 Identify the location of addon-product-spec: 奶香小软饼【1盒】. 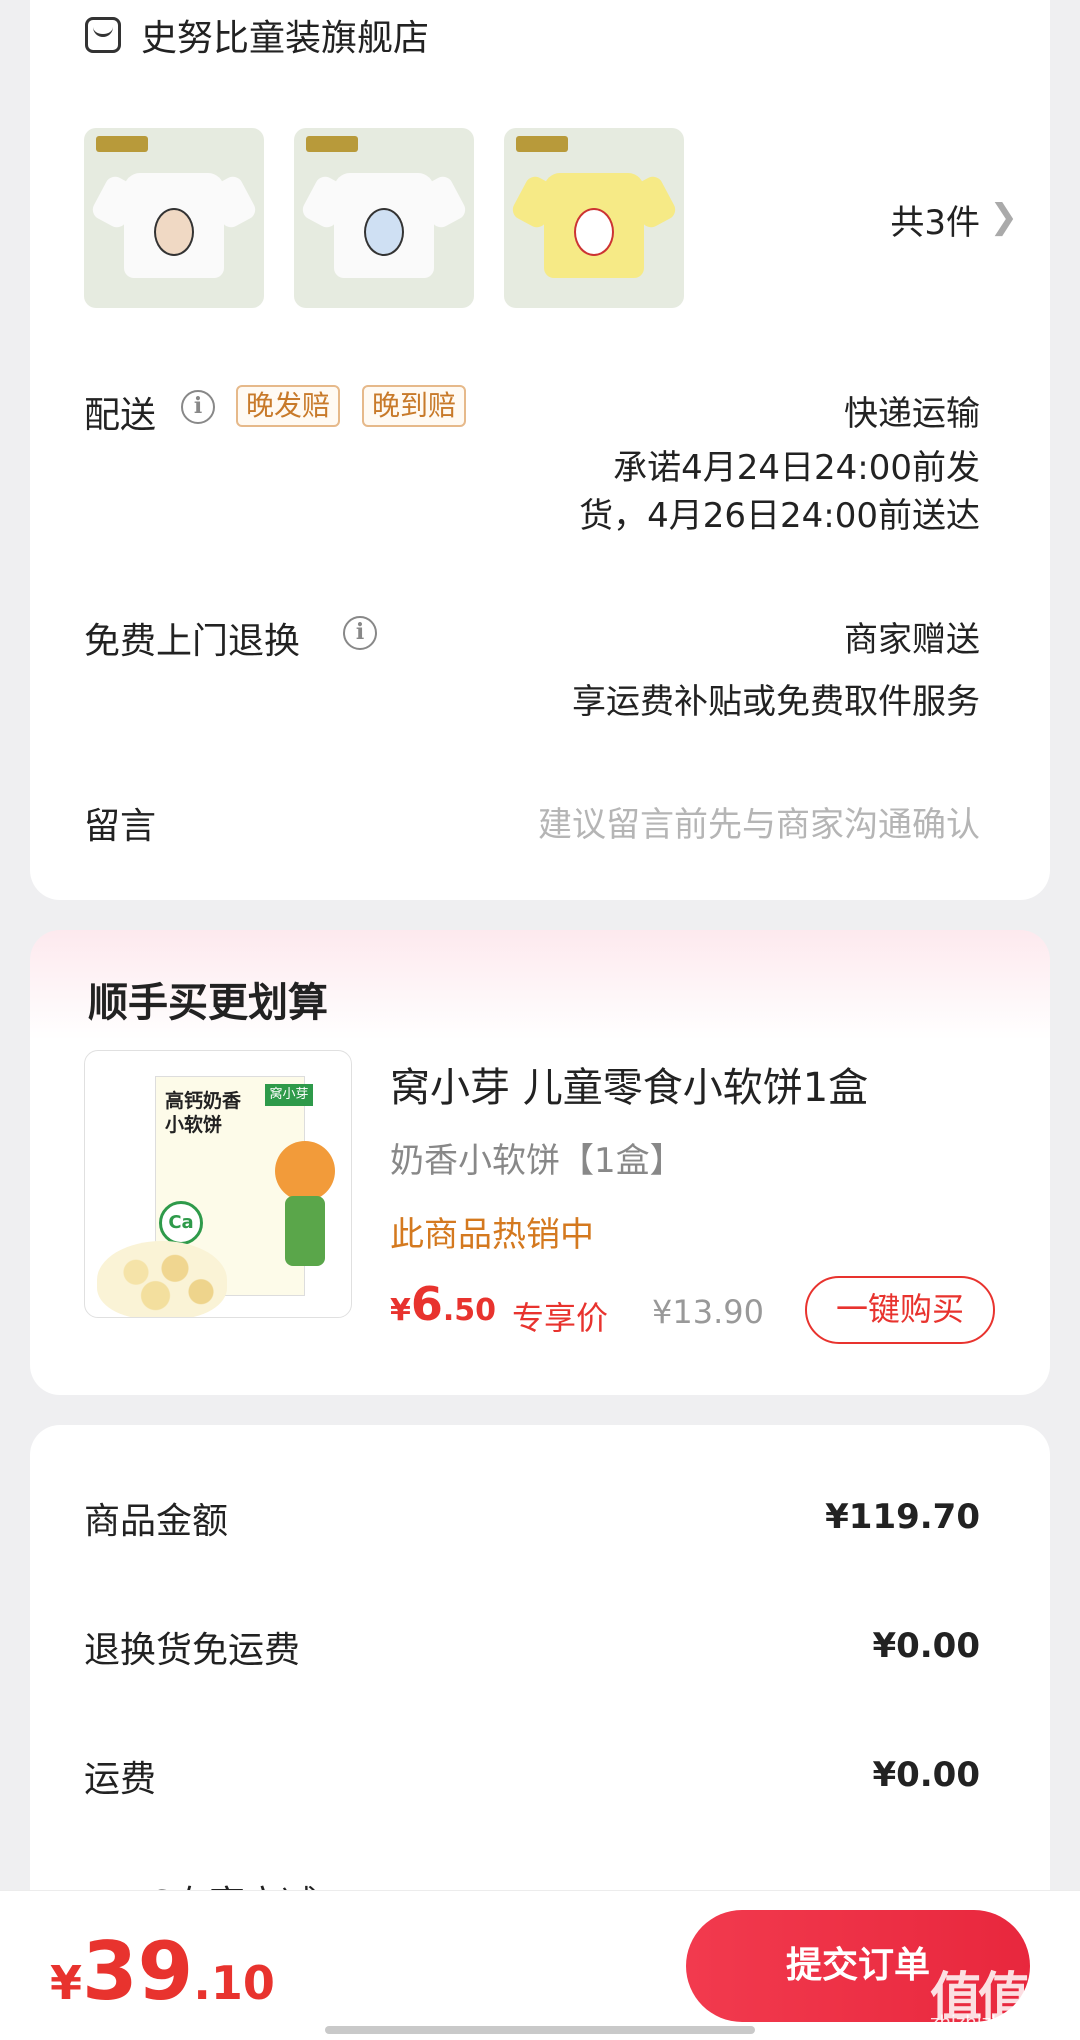
(537, 1161).